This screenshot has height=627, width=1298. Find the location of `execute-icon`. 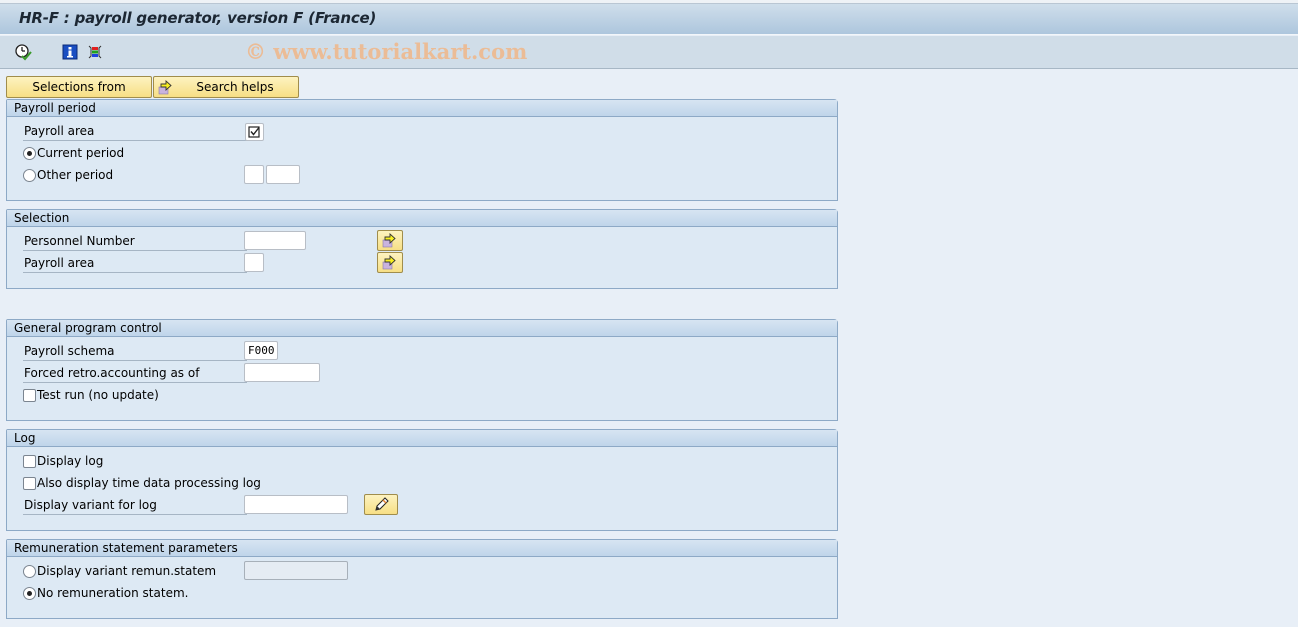

execute-icon is located at coordinates (23, 52).